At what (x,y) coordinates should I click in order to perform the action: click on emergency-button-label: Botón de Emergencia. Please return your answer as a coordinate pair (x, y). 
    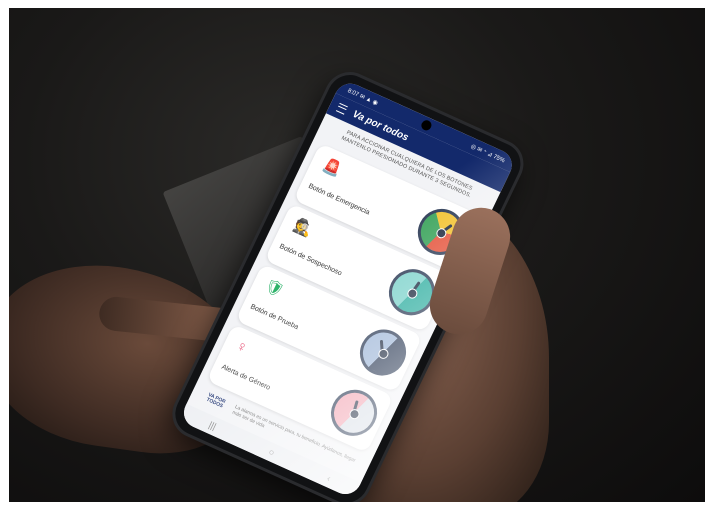
    Looking at the image, I should click on (339, 199).